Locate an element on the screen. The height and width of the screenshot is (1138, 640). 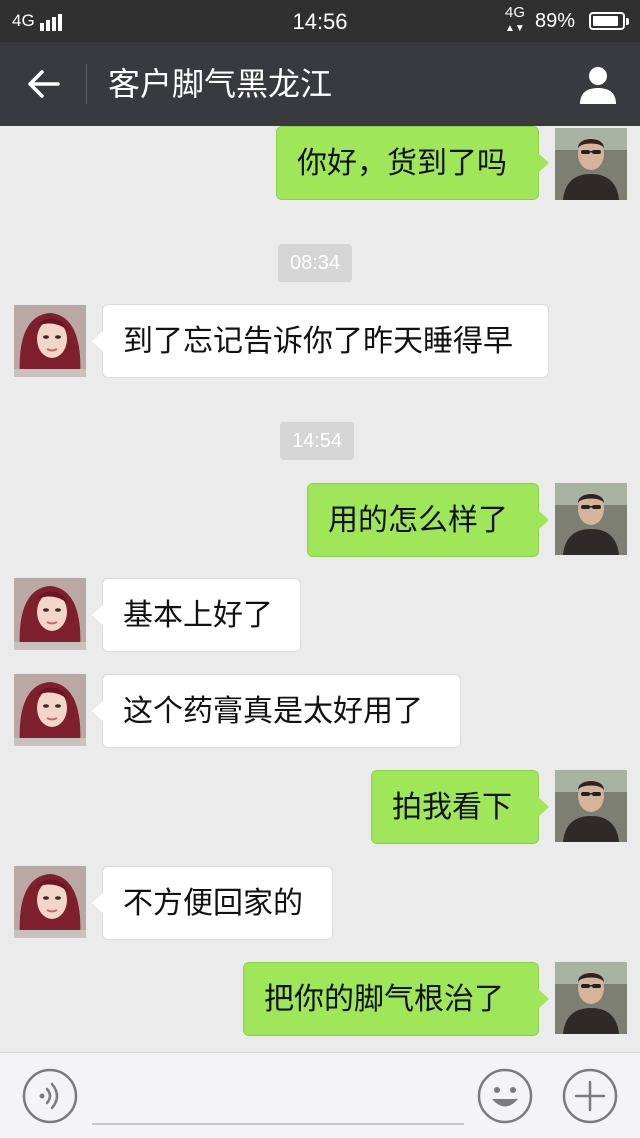
status-bar: 4G 14:56 4G ▲▼ 89% is located at coordinates (320, 21).